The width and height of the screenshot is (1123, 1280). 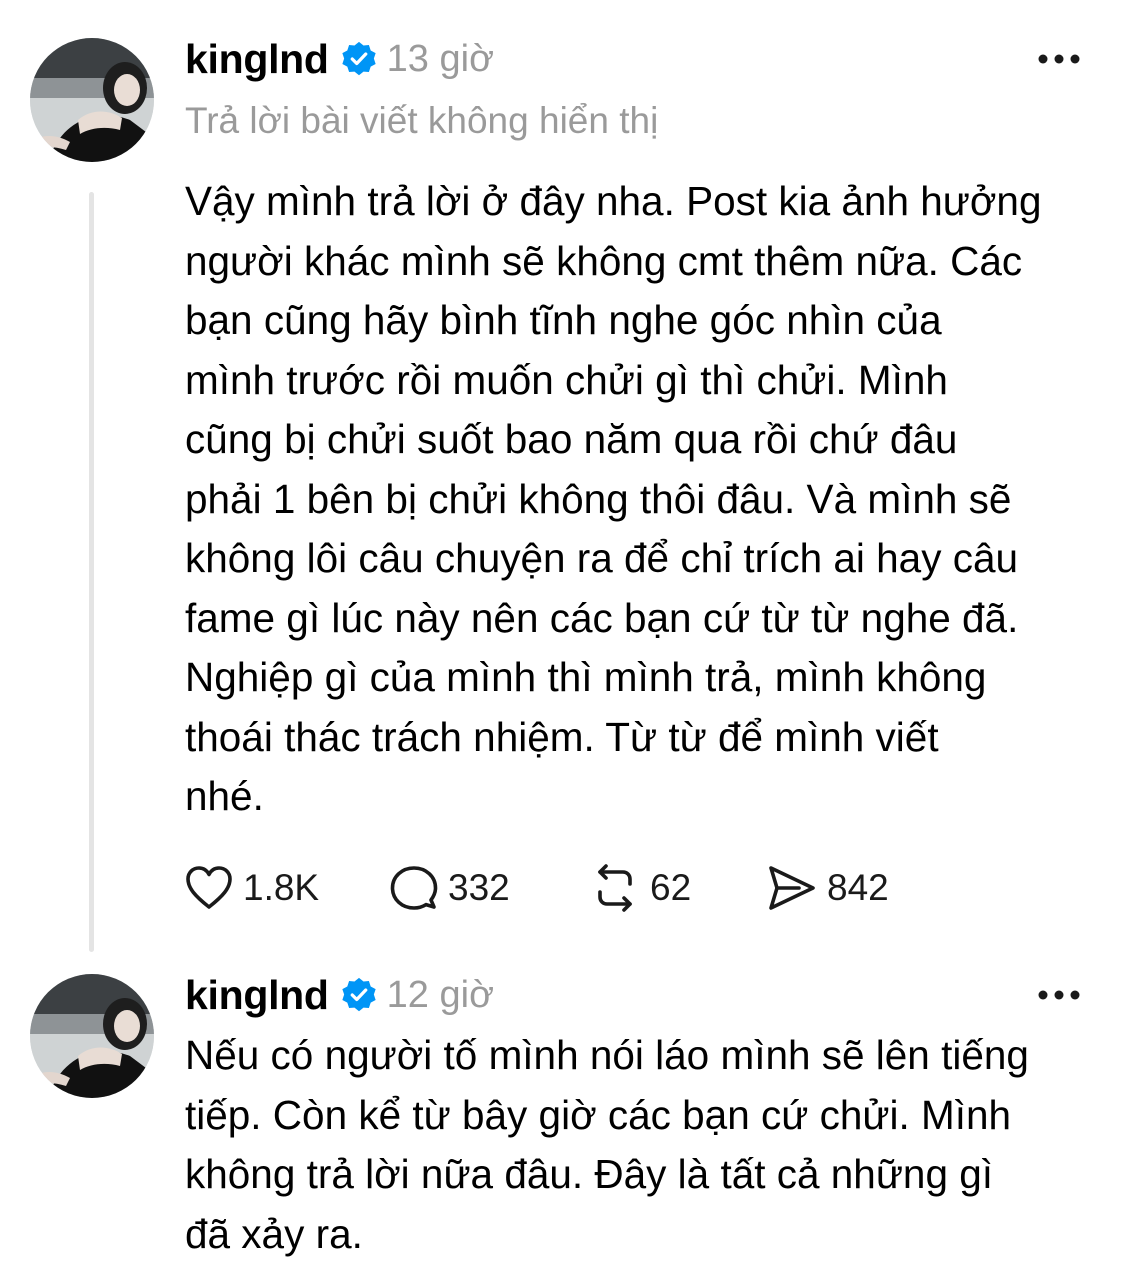 What do you see at coordinates (339, 995) in the screenshot?
I see `post-header: kinglnd 12 giờ` at bounding box center [339, 995].